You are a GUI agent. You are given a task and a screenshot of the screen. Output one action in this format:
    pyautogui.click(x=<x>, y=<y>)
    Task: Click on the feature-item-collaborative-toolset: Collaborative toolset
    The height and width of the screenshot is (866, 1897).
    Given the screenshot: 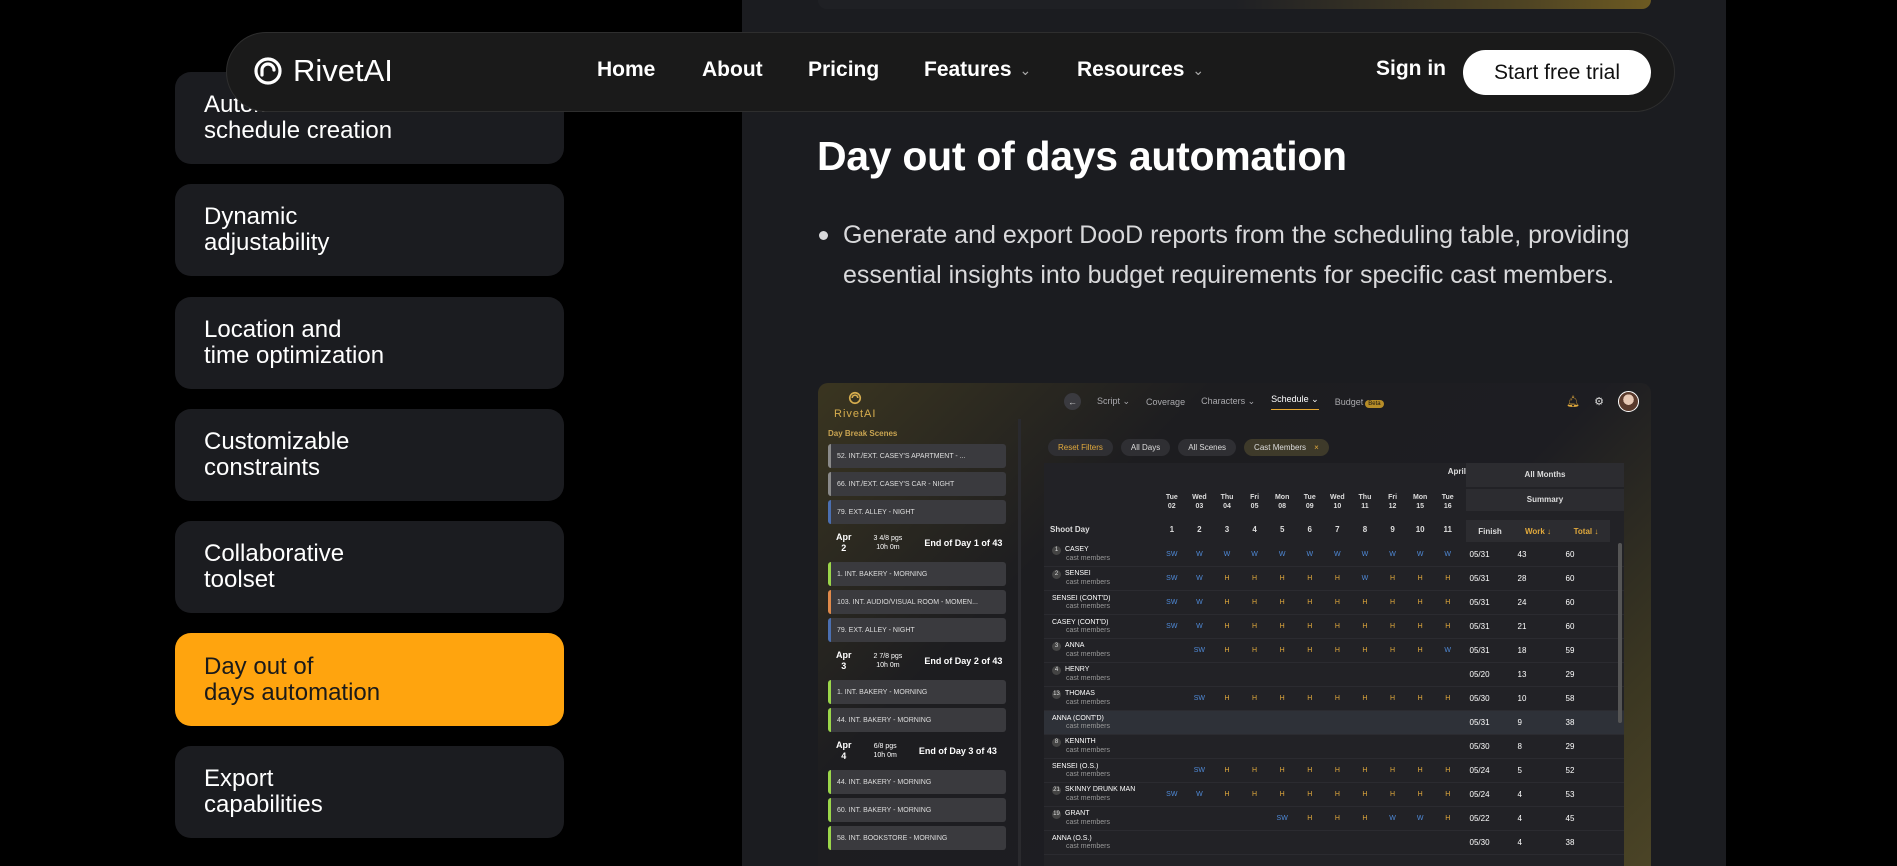 What is the action you would take?
    pyautogui.click(x=369, y=567)
    